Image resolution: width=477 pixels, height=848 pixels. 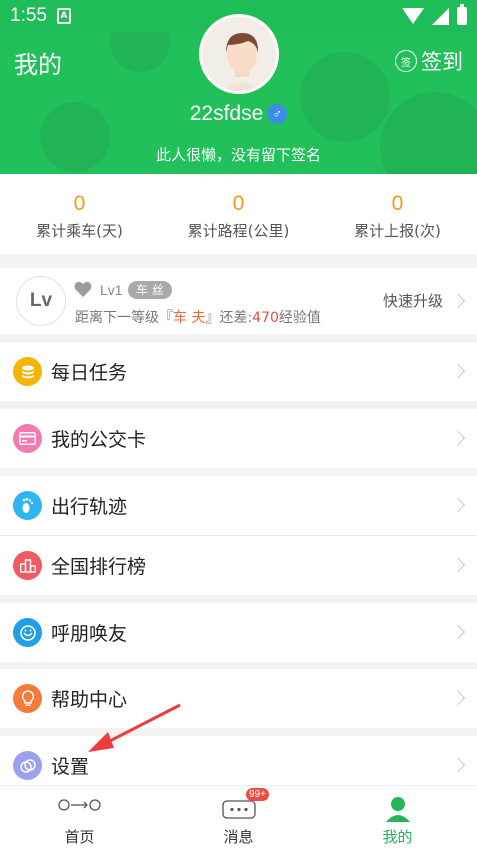 I want to click on status-time: 1:55, so click(x=28, y=15).